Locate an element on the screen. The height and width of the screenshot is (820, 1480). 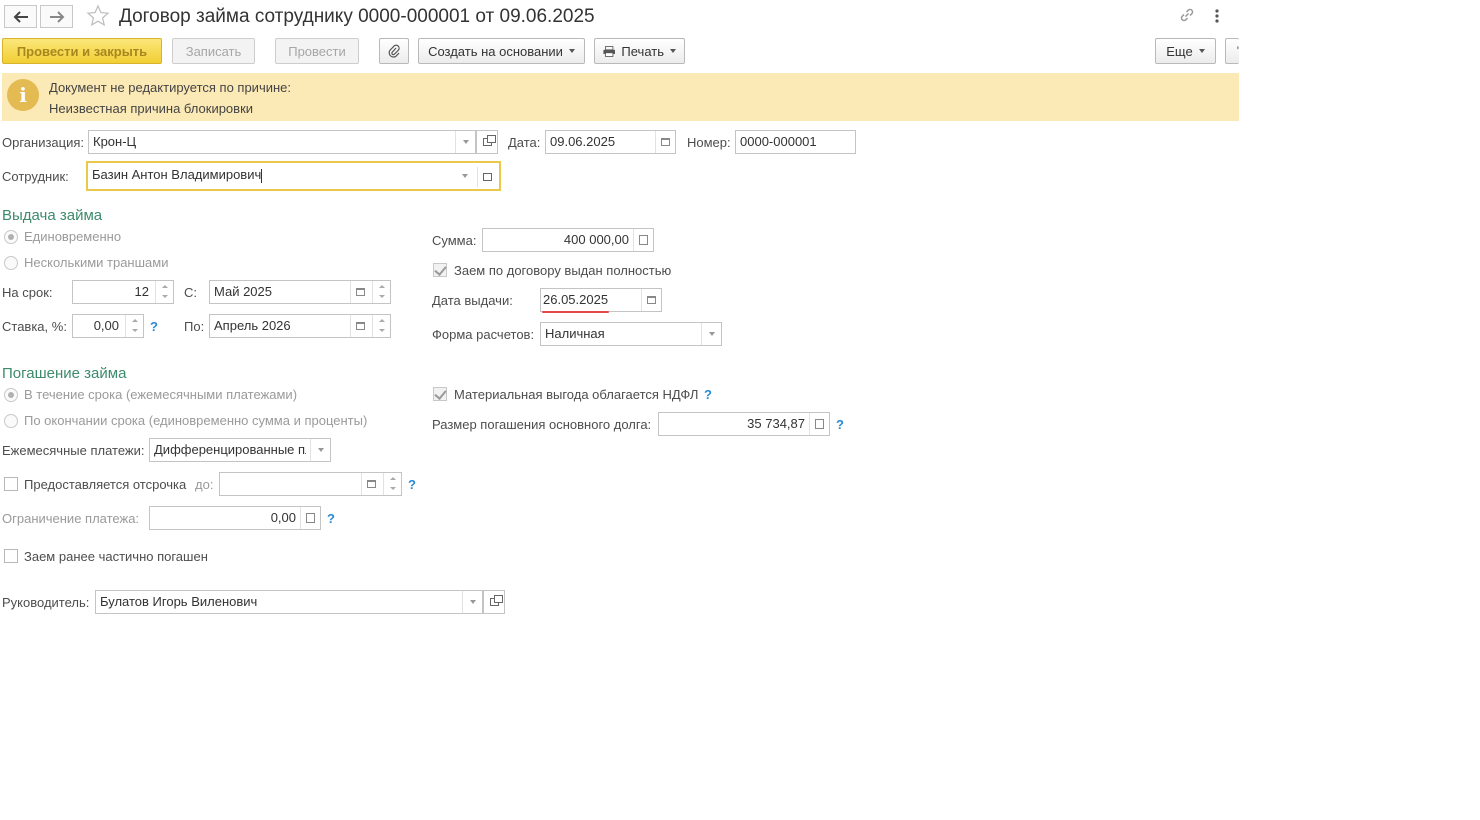
arrow-right-icon is located at coordinates (56, 16).